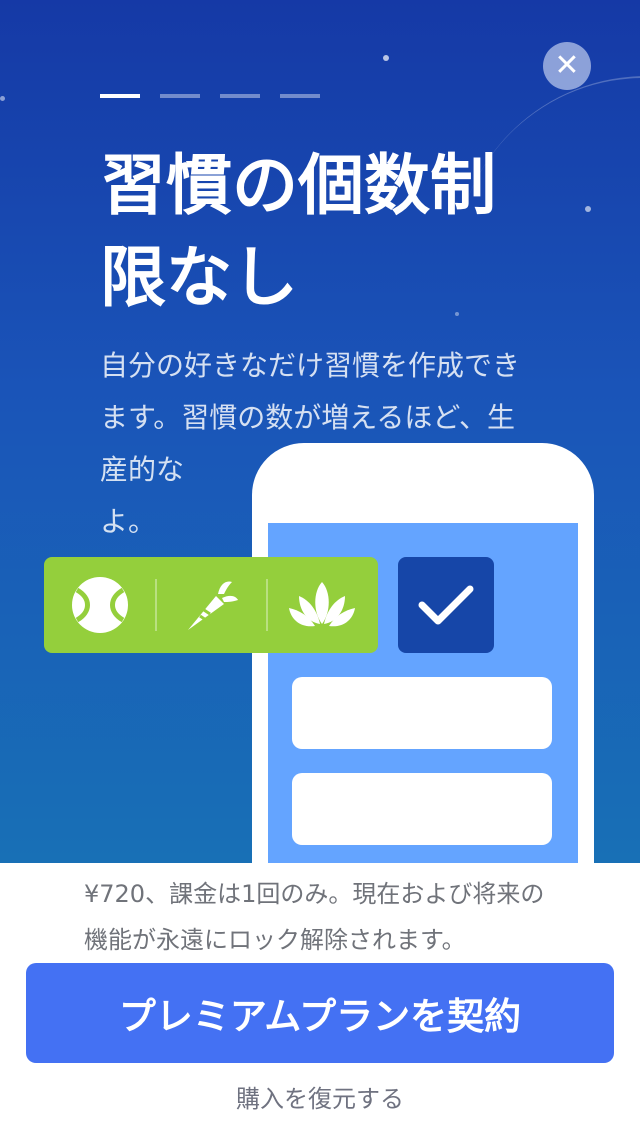 The image size is (640, 1136). What do you see at coordinates (314, 917) in the screenshot?
I see `price-info: ¥720、課金は1回のみ。現在および将来の機能が永遠にロック解除されます。` at bounding box center [314, 917].